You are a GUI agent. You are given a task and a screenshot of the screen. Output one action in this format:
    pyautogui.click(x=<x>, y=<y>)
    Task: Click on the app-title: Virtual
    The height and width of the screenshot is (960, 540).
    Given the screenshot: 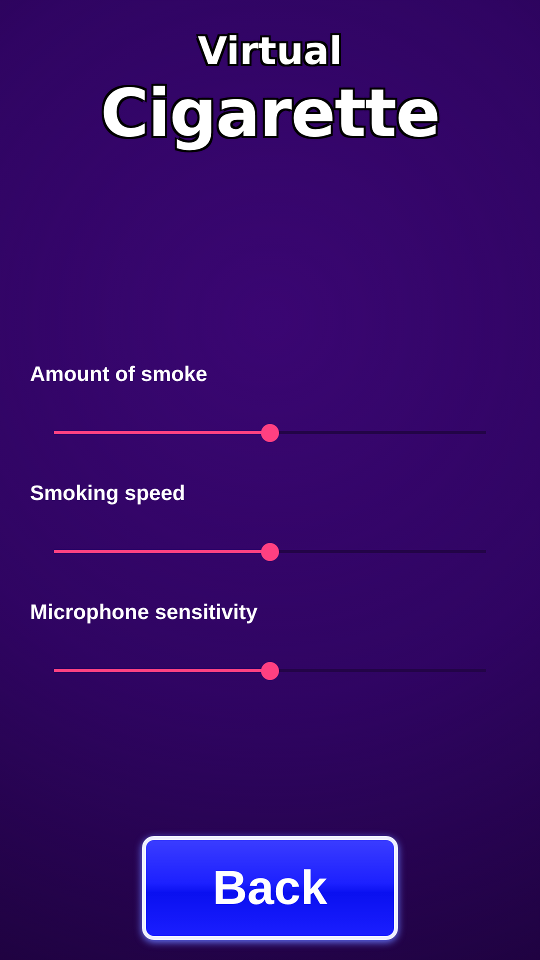 What is the action you would take?
    pyautogui.click(x=270, y=51)
    